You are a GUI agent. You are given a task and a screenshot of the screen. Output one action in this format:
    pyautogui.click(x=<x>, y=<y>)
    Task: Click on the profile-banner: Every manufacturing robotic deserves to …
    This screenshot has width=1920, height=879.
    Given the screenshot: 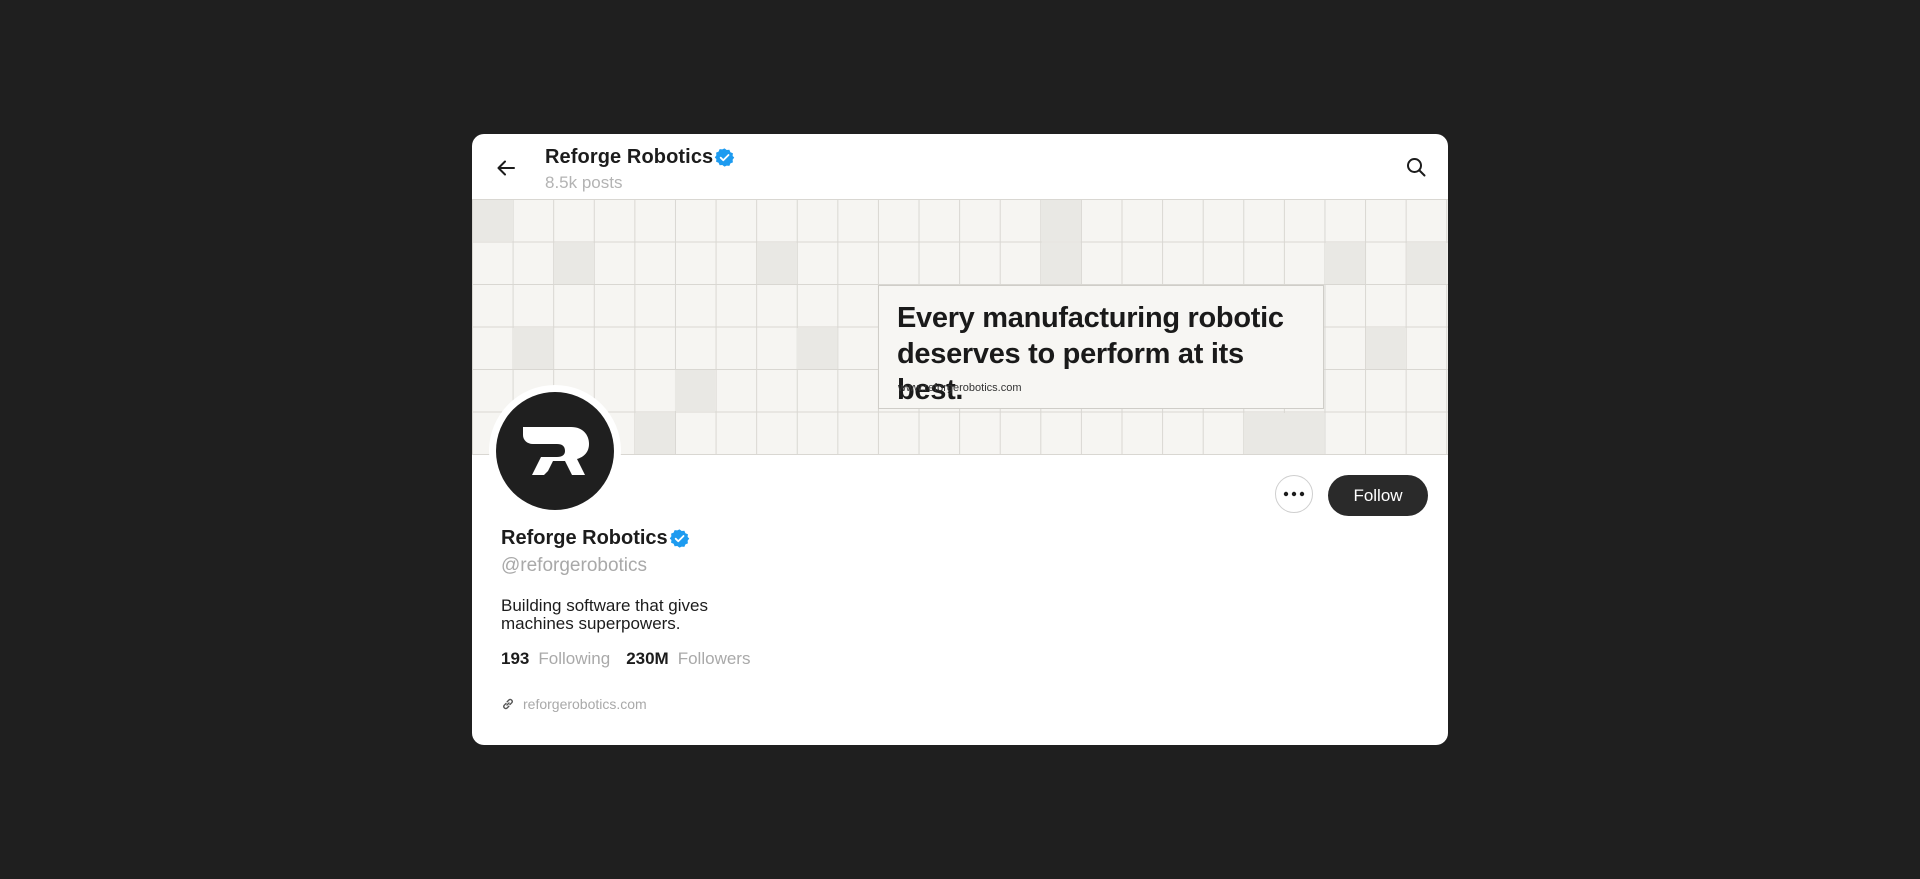 What is the action you would take?
    pyautogui.click(x=960, y=327)
    